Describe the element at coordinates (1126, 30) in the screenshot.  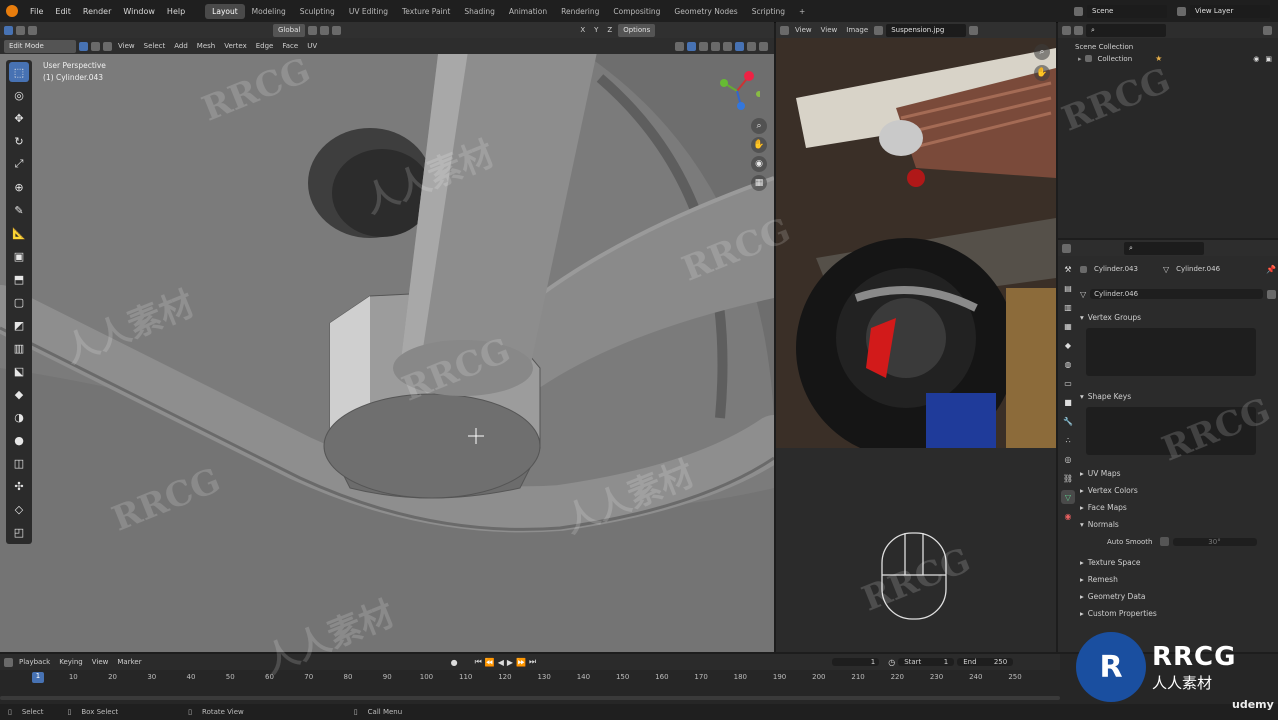
I see `outliner-search-field: ⌕` at that location.